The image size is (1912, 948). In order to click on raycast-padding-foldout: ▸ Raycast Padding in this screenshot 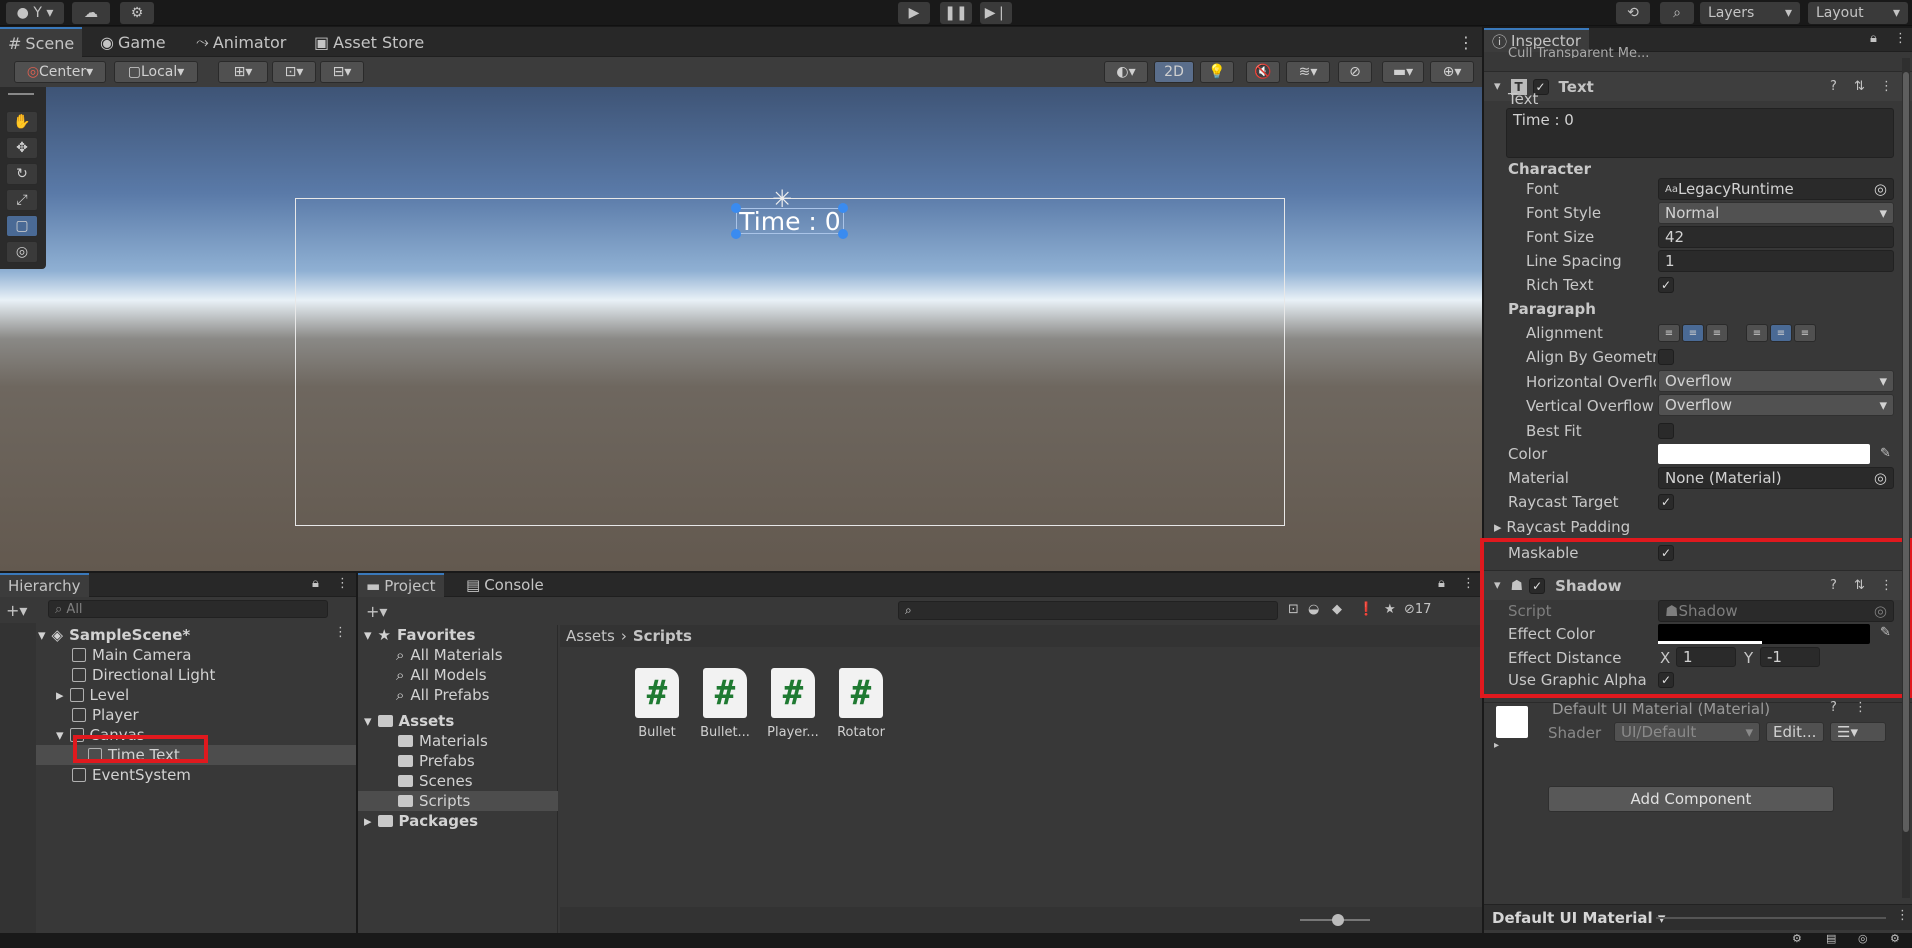, I will do `click(1562, 527)`.